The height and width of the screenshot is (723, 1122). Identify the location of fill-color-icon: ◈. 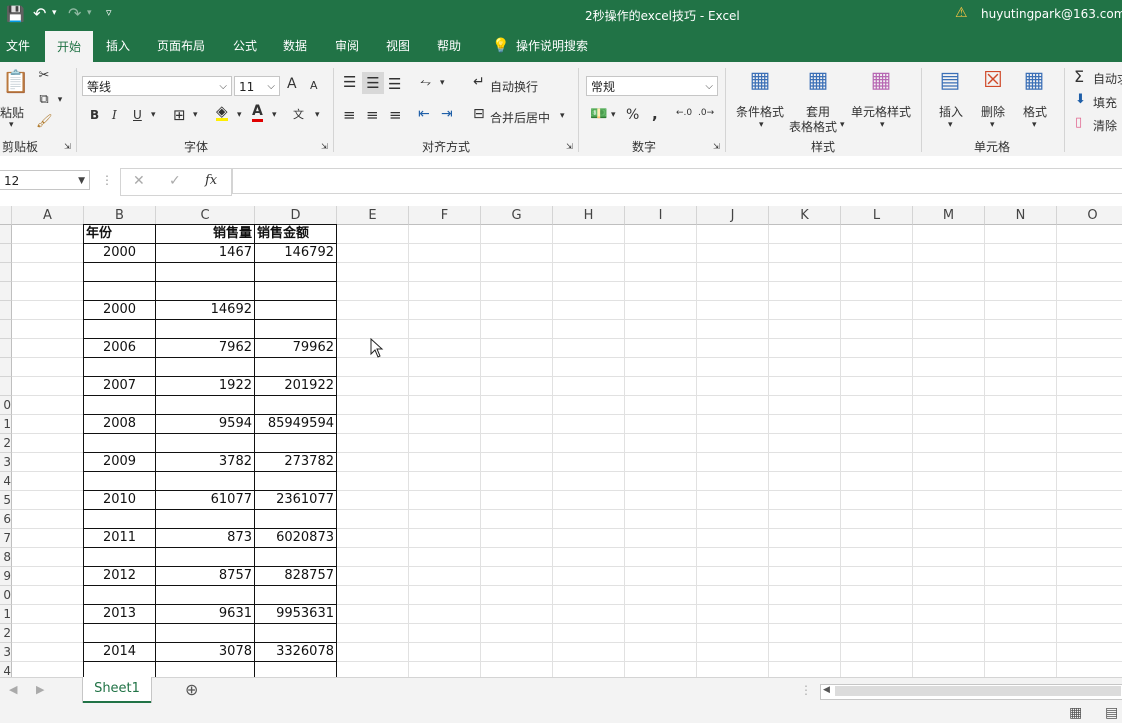
(222, 112).